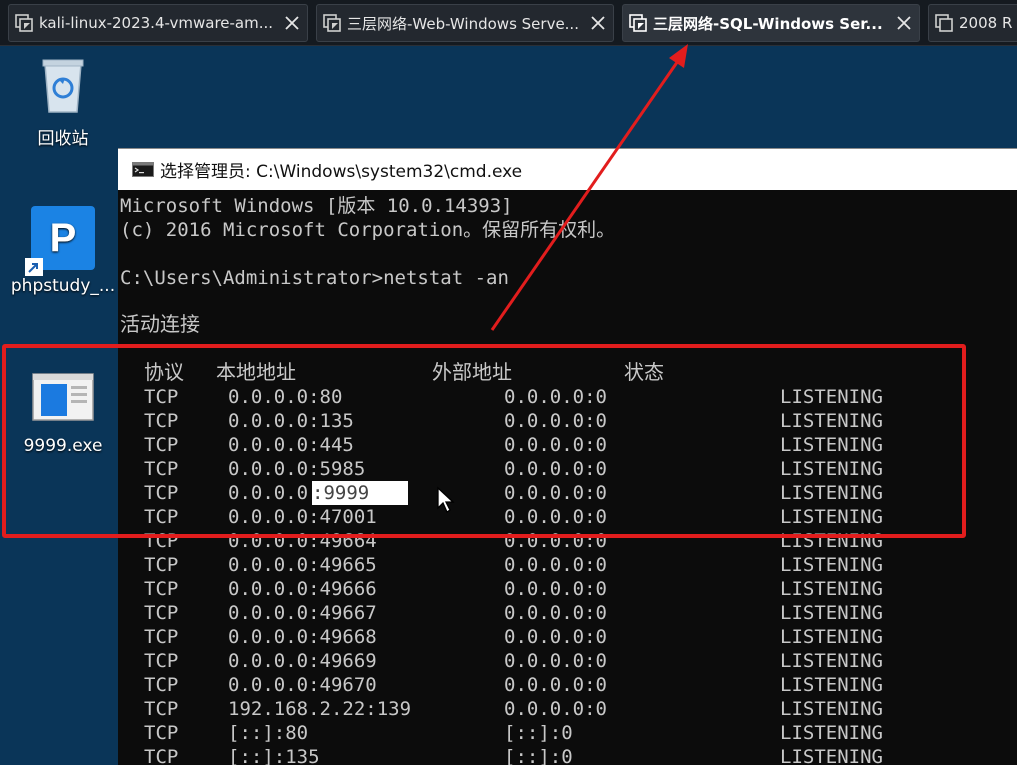 This screenshot has height=765, width=1017. Describe the element at coordinates (446, 499) in the screenshot. I see `mouse-pointer-icon` at that location.